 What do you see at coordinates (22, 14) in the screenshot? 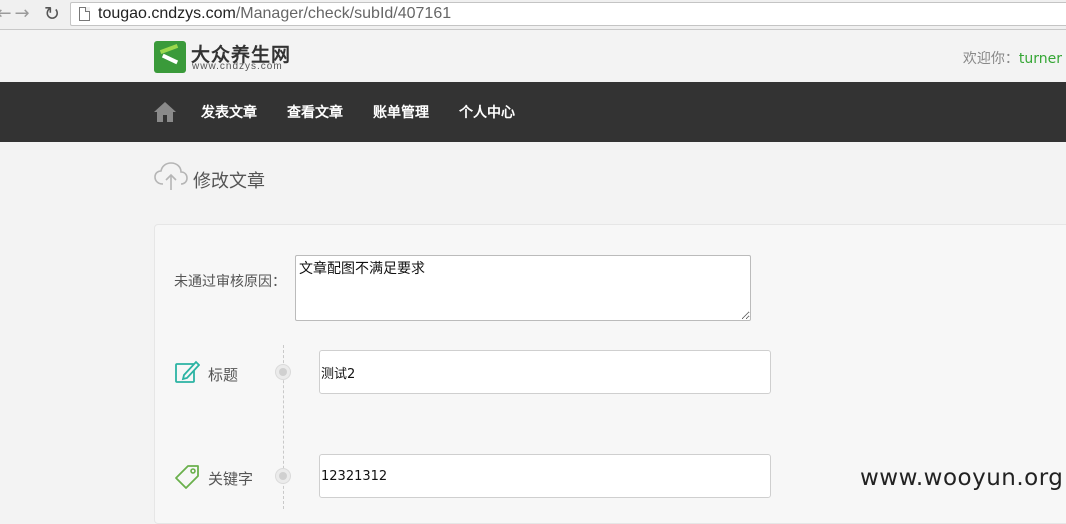
I see `forward-arrow-icon: →` at bounding box center [22, 14].